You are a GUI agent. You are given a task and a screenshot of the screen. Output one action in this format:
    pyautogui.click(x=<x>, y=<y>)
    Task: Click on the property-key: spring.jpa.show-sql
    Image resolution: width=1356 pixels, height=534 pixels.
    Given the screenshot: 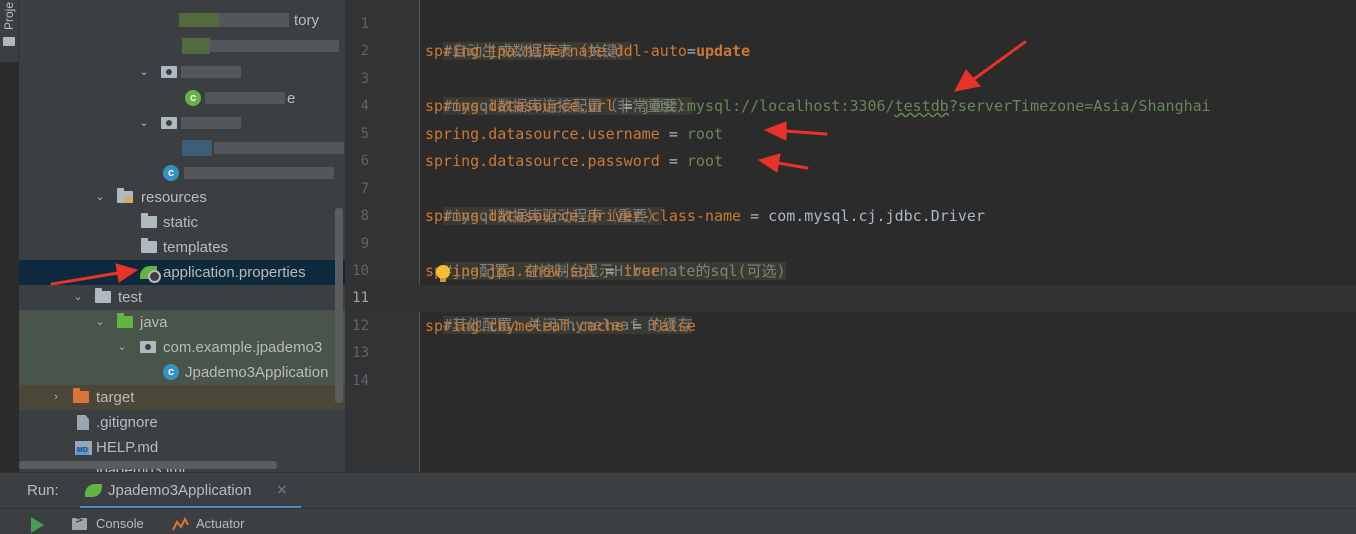 What is the action you would take?
    pyautogui.click(x=511, y=271)
    